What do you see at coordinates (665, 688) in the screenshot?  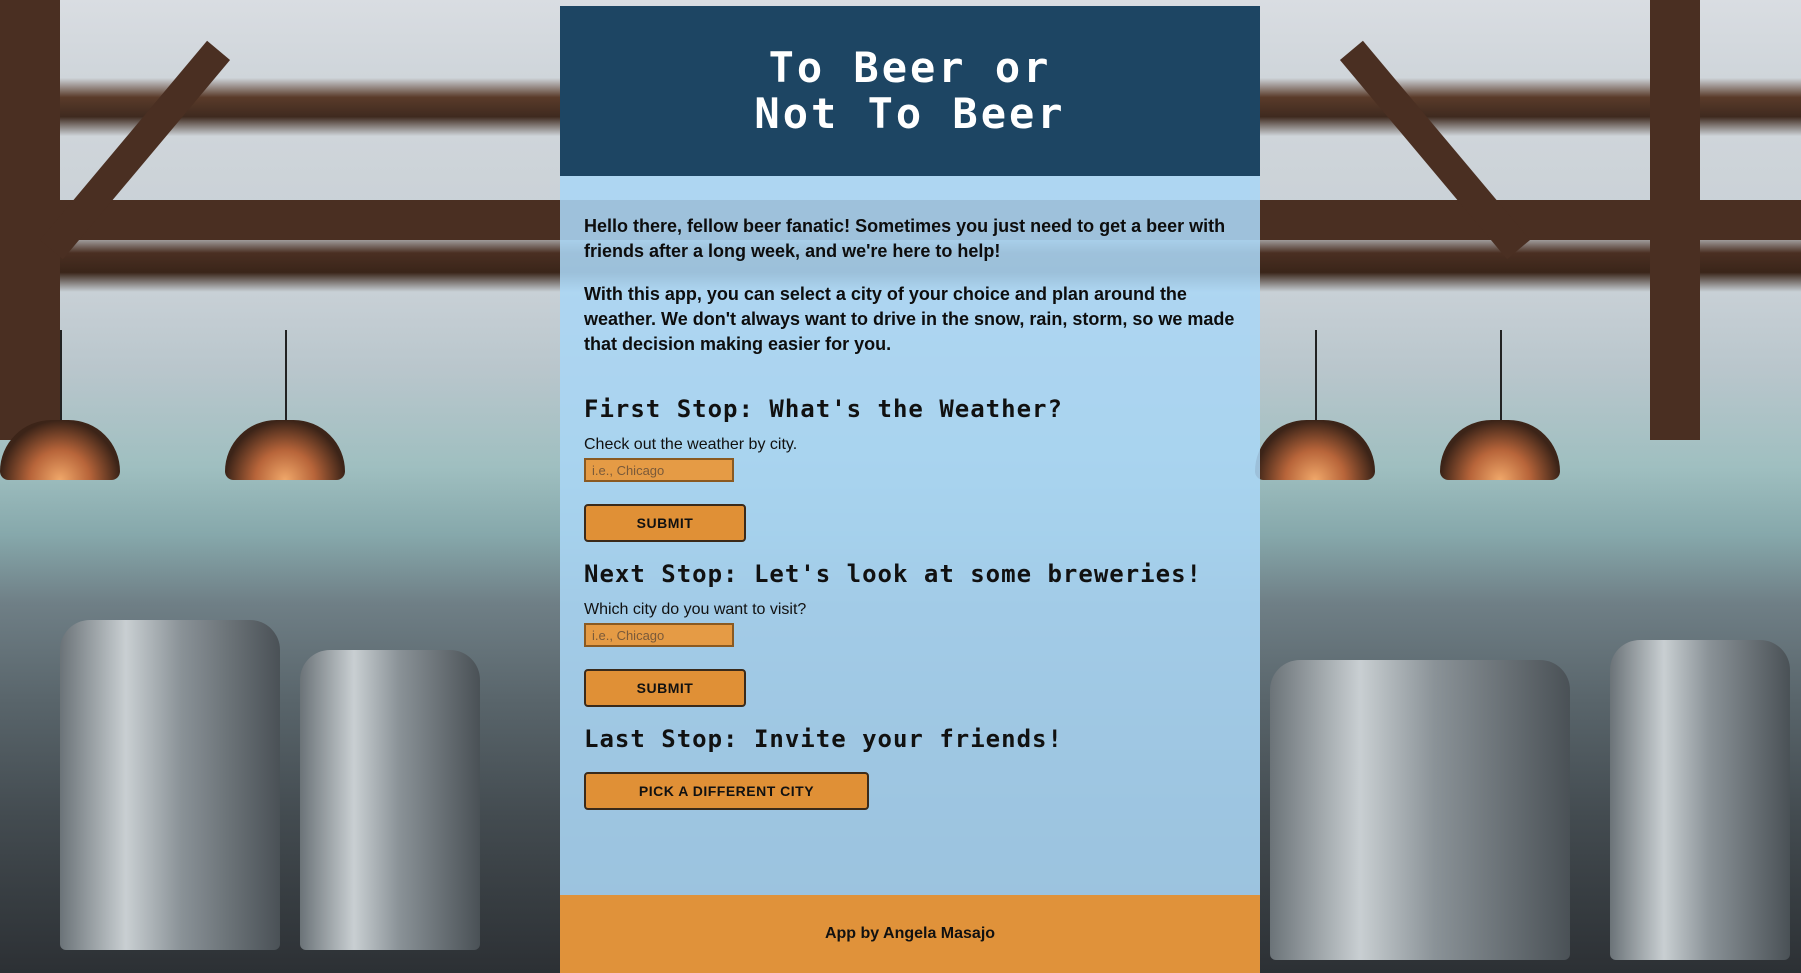 I see `breweries-submit-button: SUBMIT` at bounding box center [665, 688].